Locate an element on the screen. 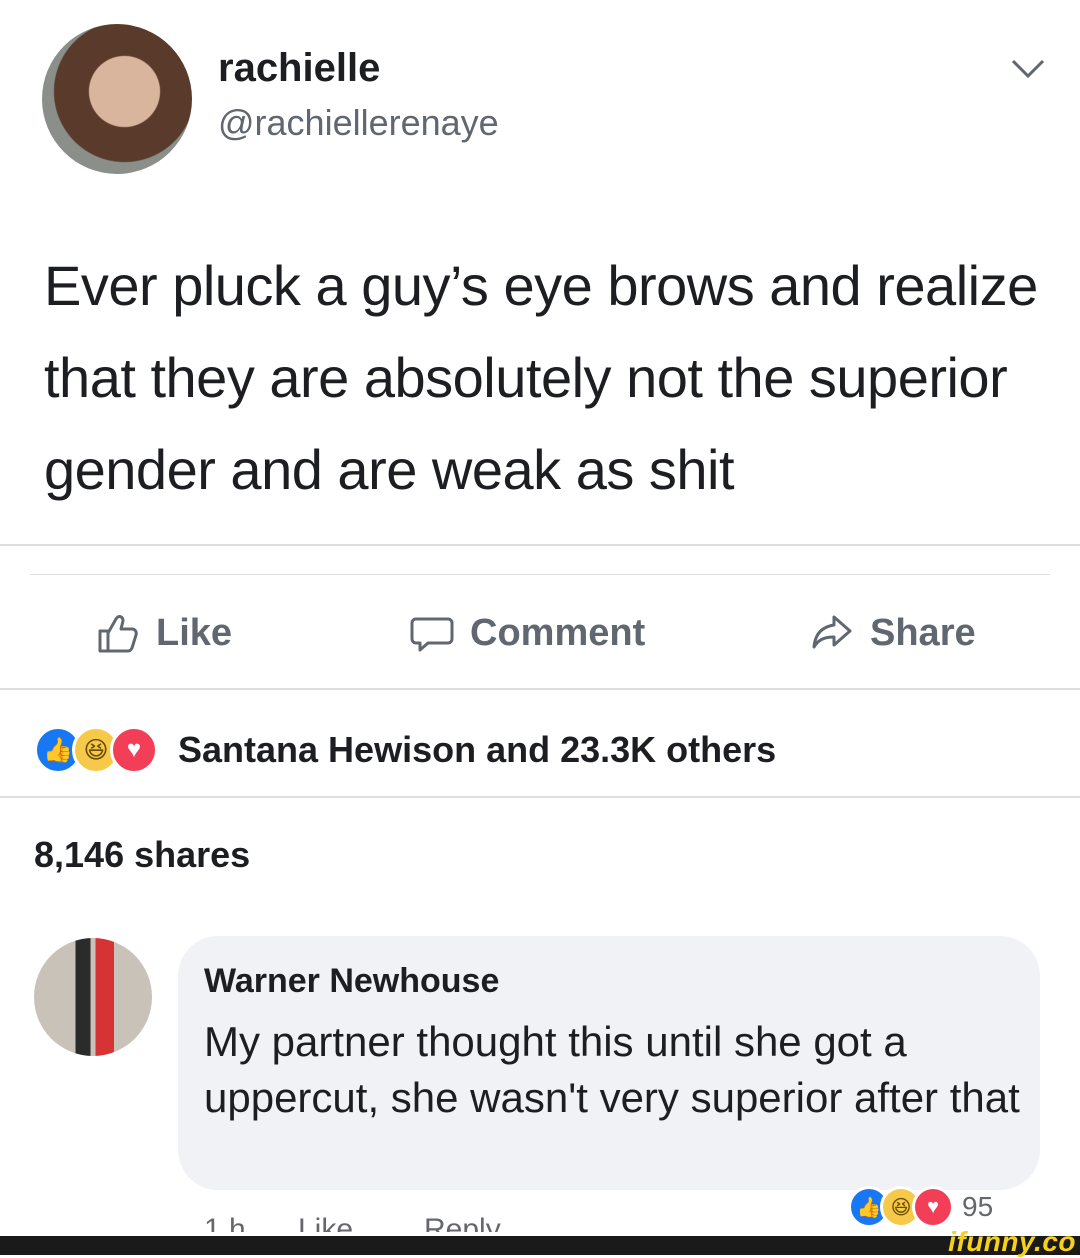  author-handle: @rachiellerenaye is located at coordinates (358, 123).